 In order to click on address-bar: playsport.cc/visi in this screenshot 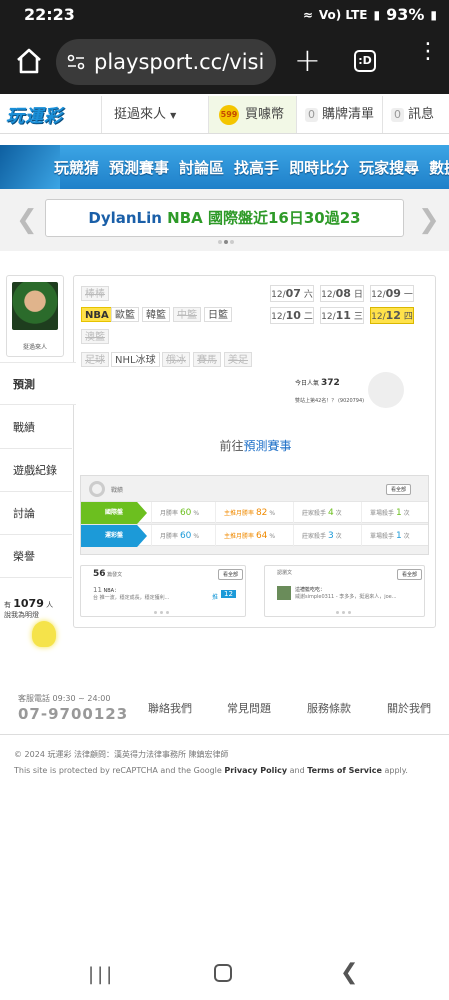, I will do `click(166, 62)`.